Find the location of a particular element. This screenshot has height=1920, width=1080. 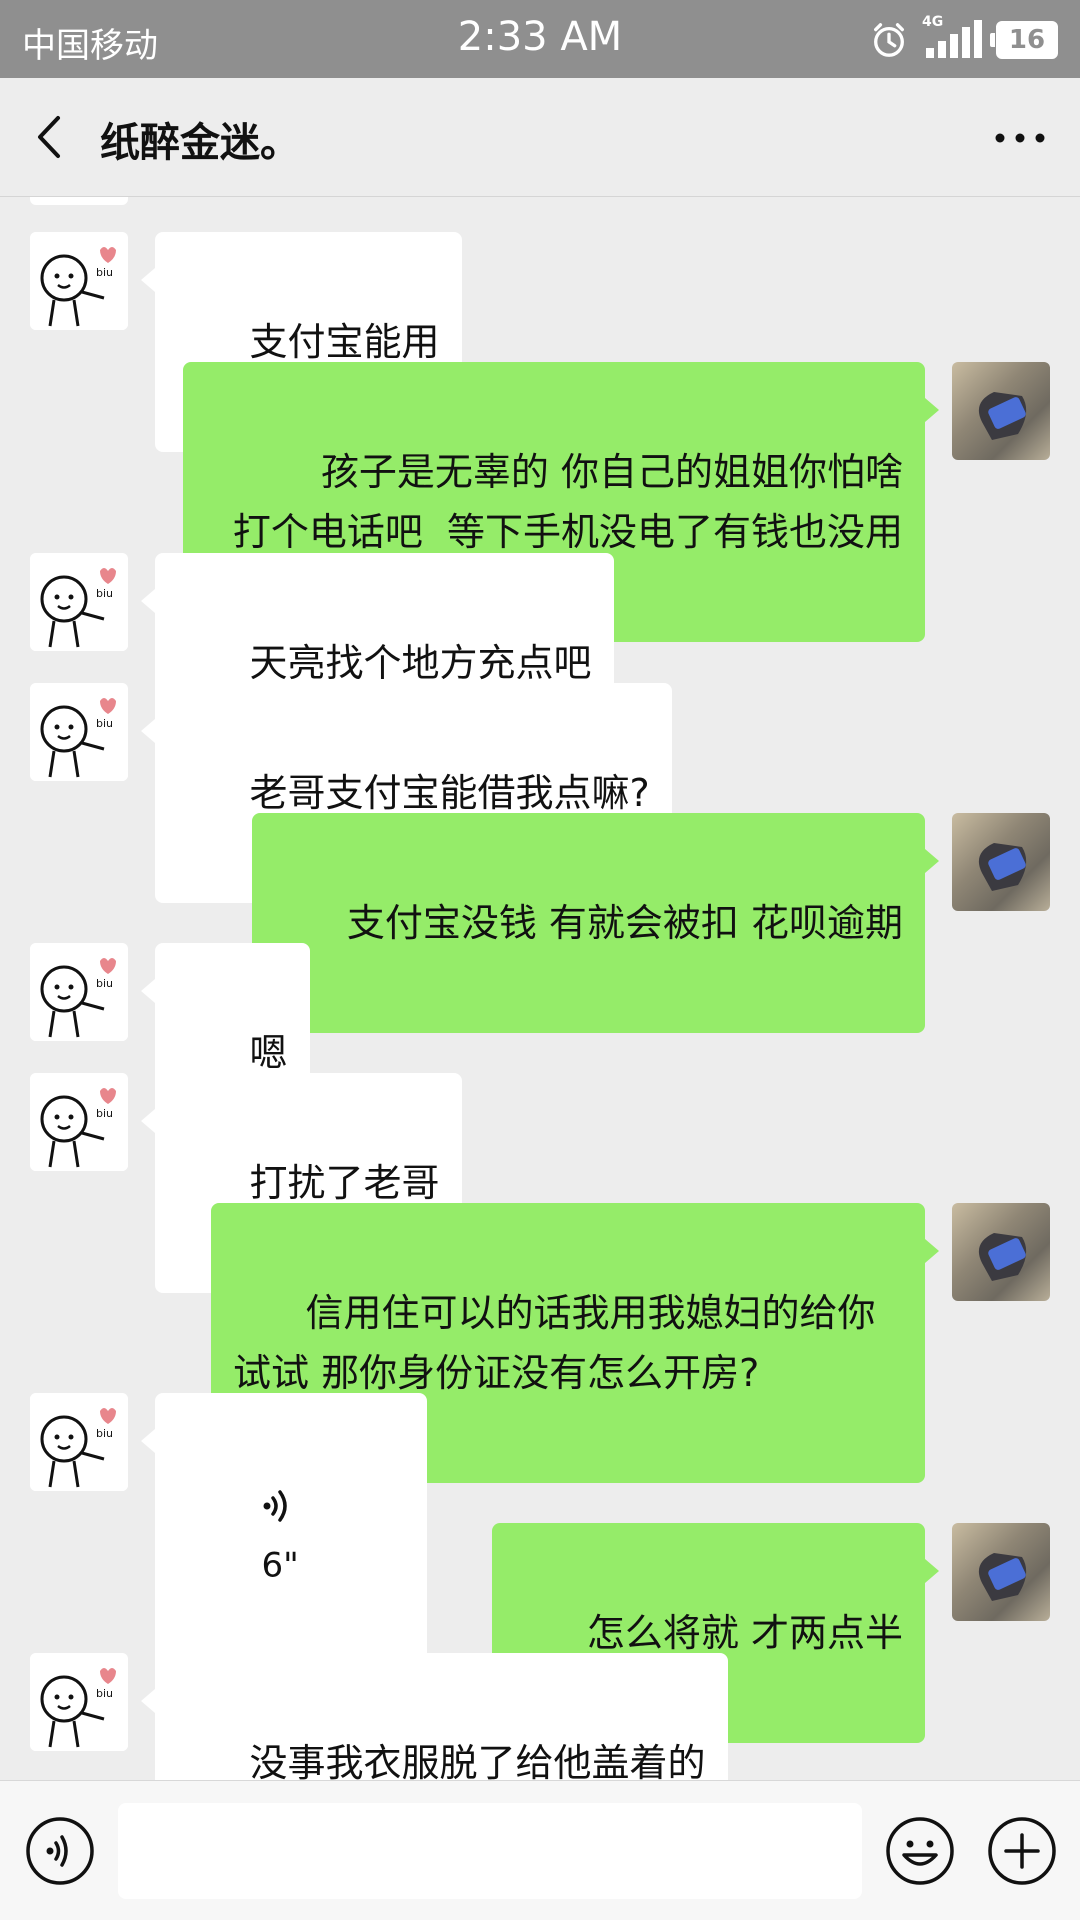

contact-avatar is located at coordinates (79, 201).